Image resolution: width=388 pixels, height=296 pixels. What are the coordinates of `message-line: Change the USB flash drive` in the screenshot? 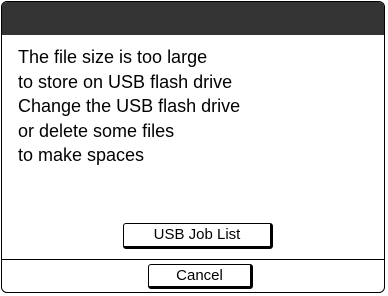 It's located at (129, 106).